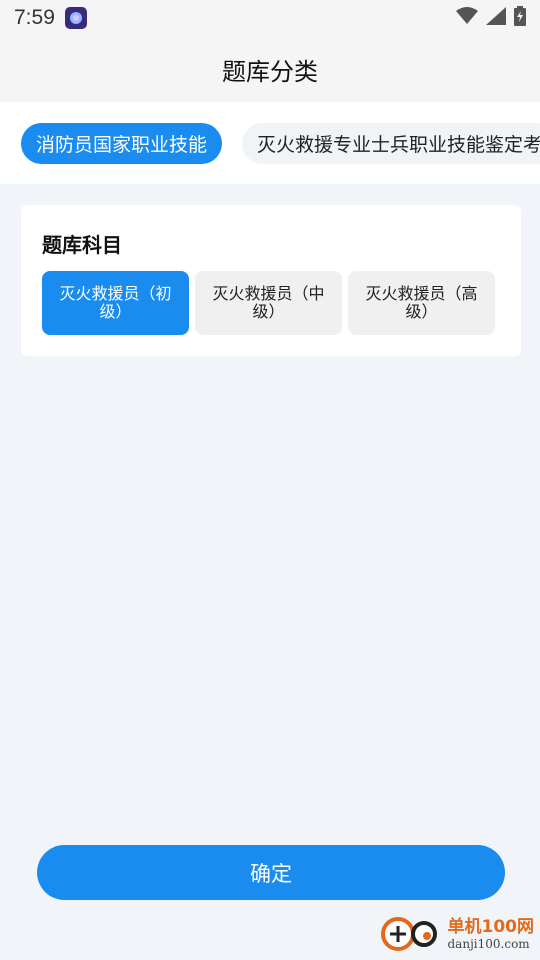 The width and height of the screenshot is (540, 960). I want to click on watermark: 单机100网 danji100.com, so click(457, 934).